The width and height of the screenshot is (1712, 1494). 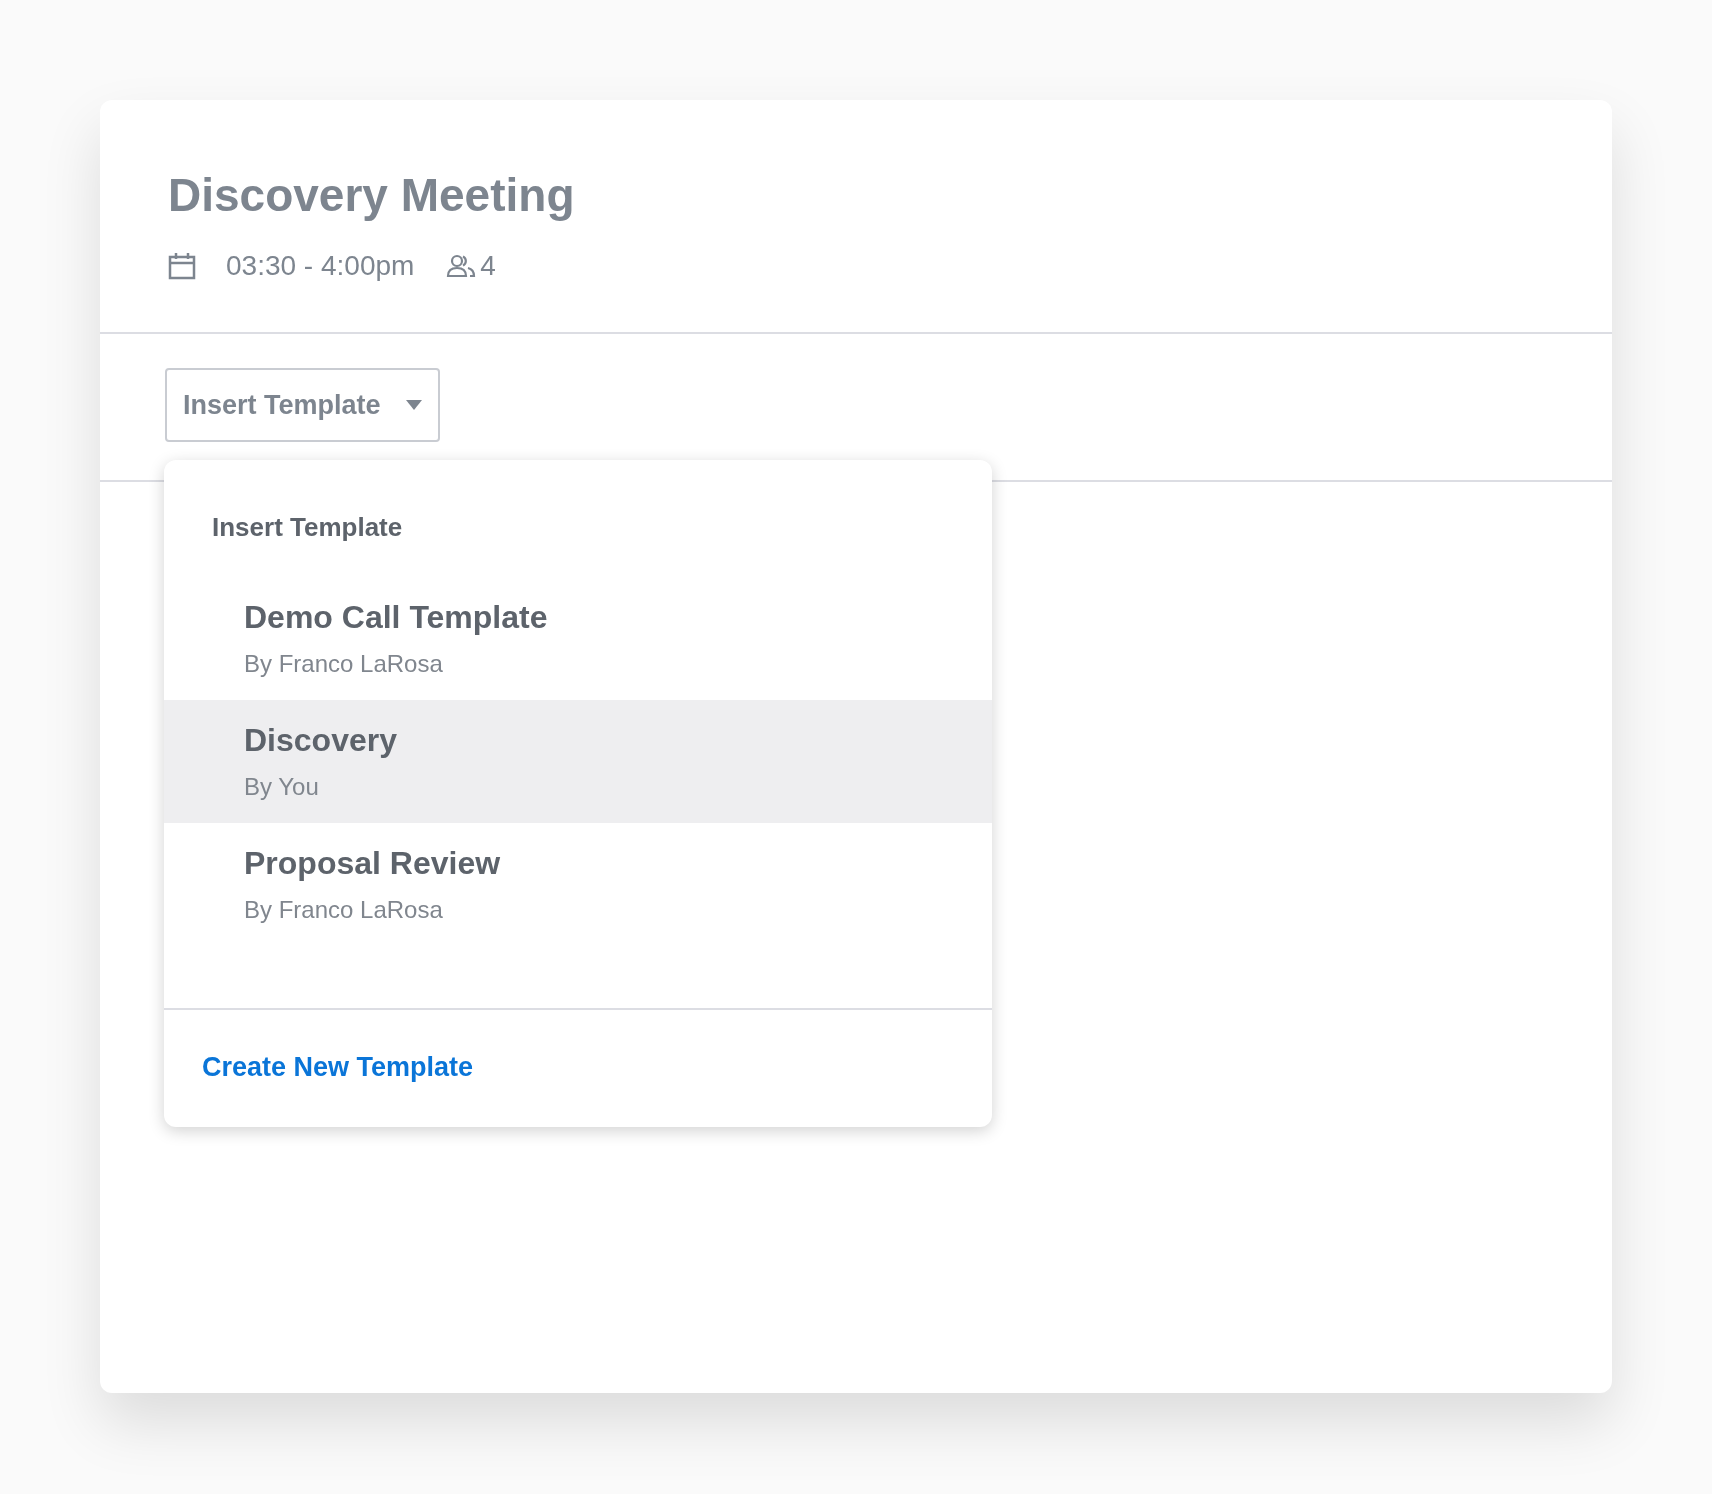 I want to click on template-name: Demo Call Template, so click(x=396, y=617).